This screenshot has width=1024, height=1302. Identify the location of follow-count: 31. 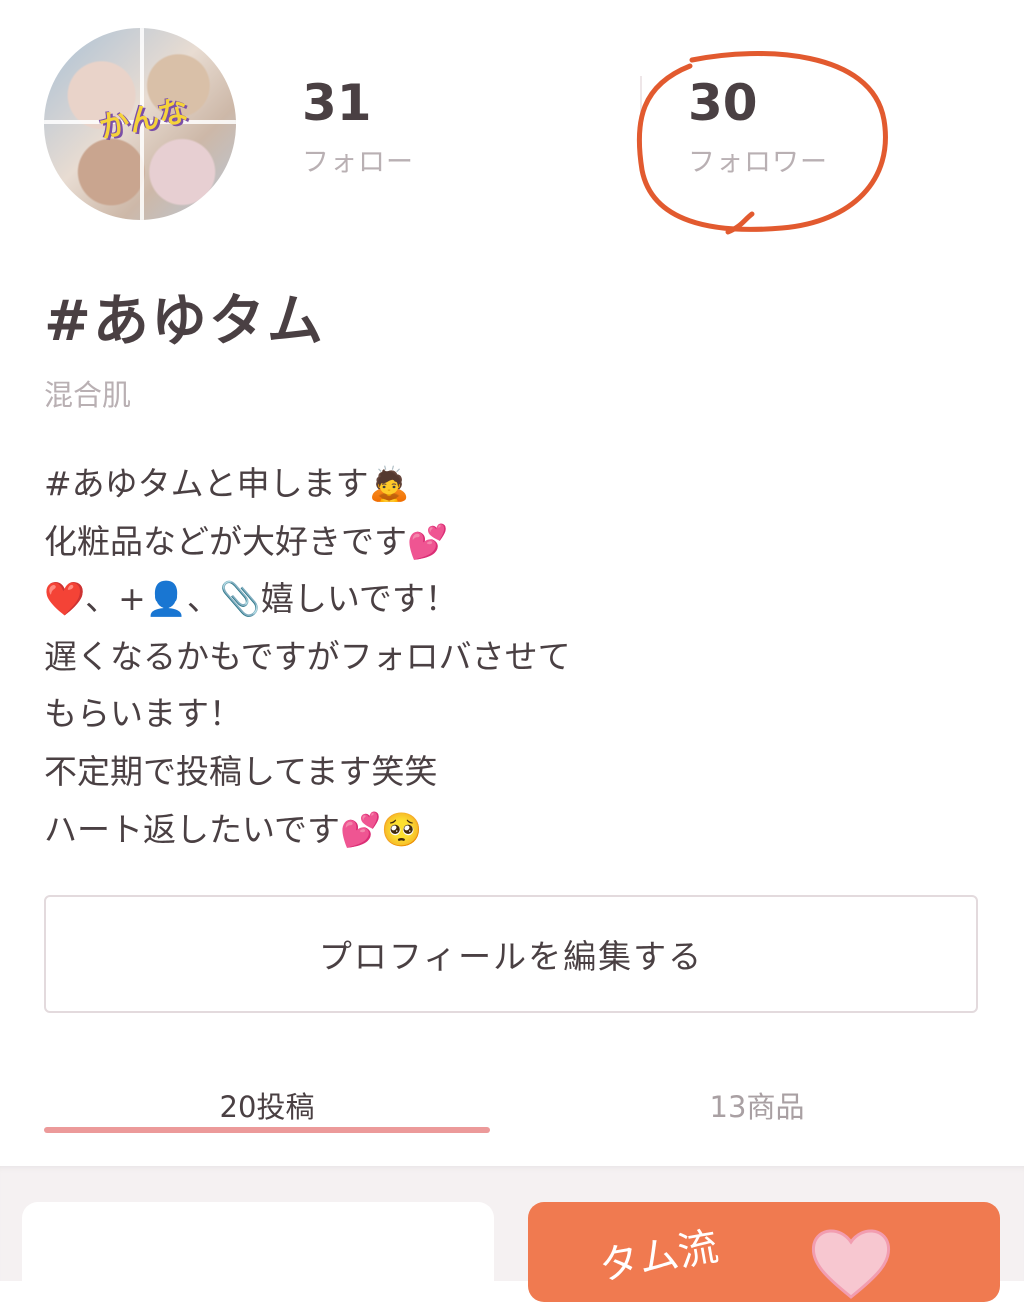
(337, 103).